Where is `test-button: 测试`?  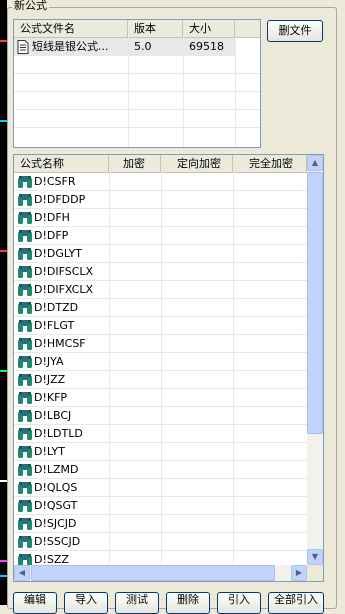 test-button: 测试 is located at coordinates (137, 603).